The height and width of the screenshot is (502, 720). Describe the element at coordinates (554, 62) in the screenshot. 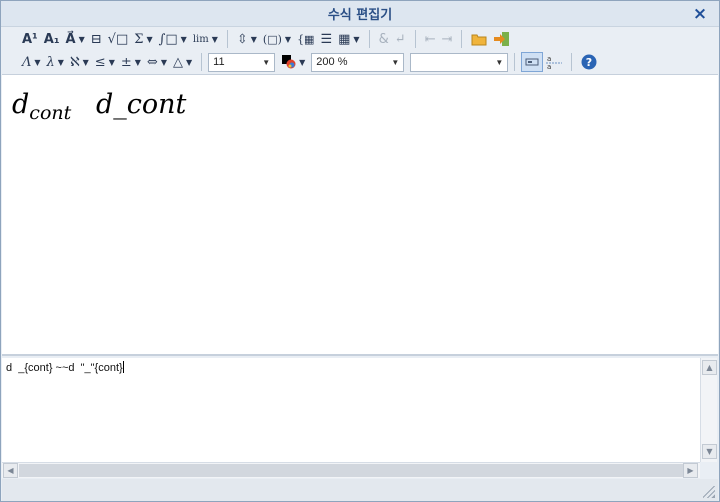

I see `stacked-view-button: aa` at that location.